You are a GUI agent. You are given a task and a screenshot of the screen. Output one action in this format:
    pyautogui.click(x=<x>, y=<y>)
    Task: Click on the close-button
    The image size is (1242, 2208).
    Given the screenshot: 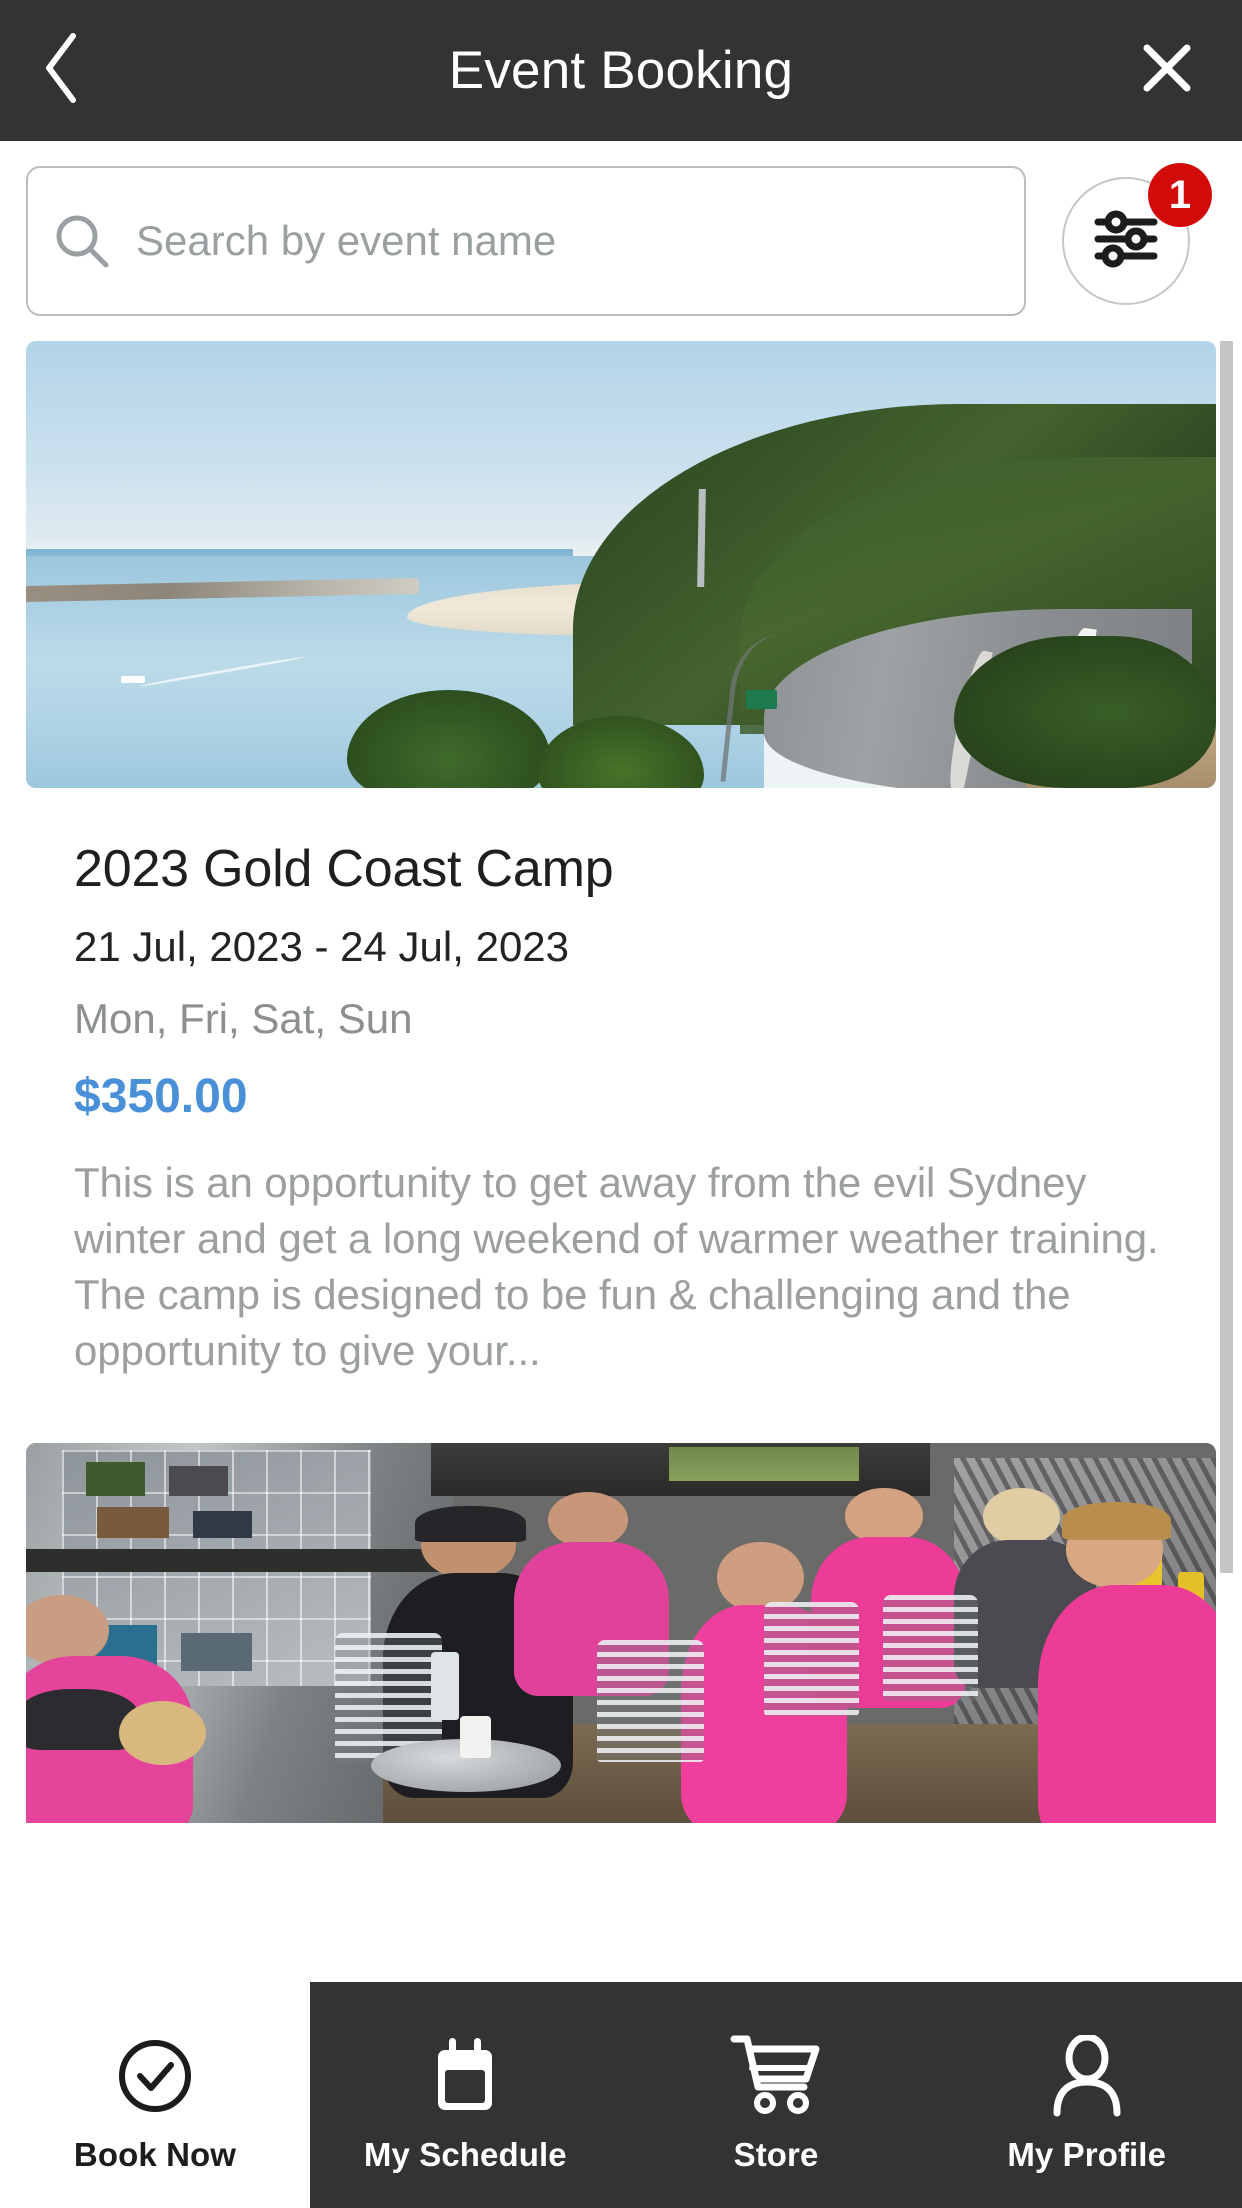 What is the action you would take?
    pyautogui.click(x=1167, y=71)
    